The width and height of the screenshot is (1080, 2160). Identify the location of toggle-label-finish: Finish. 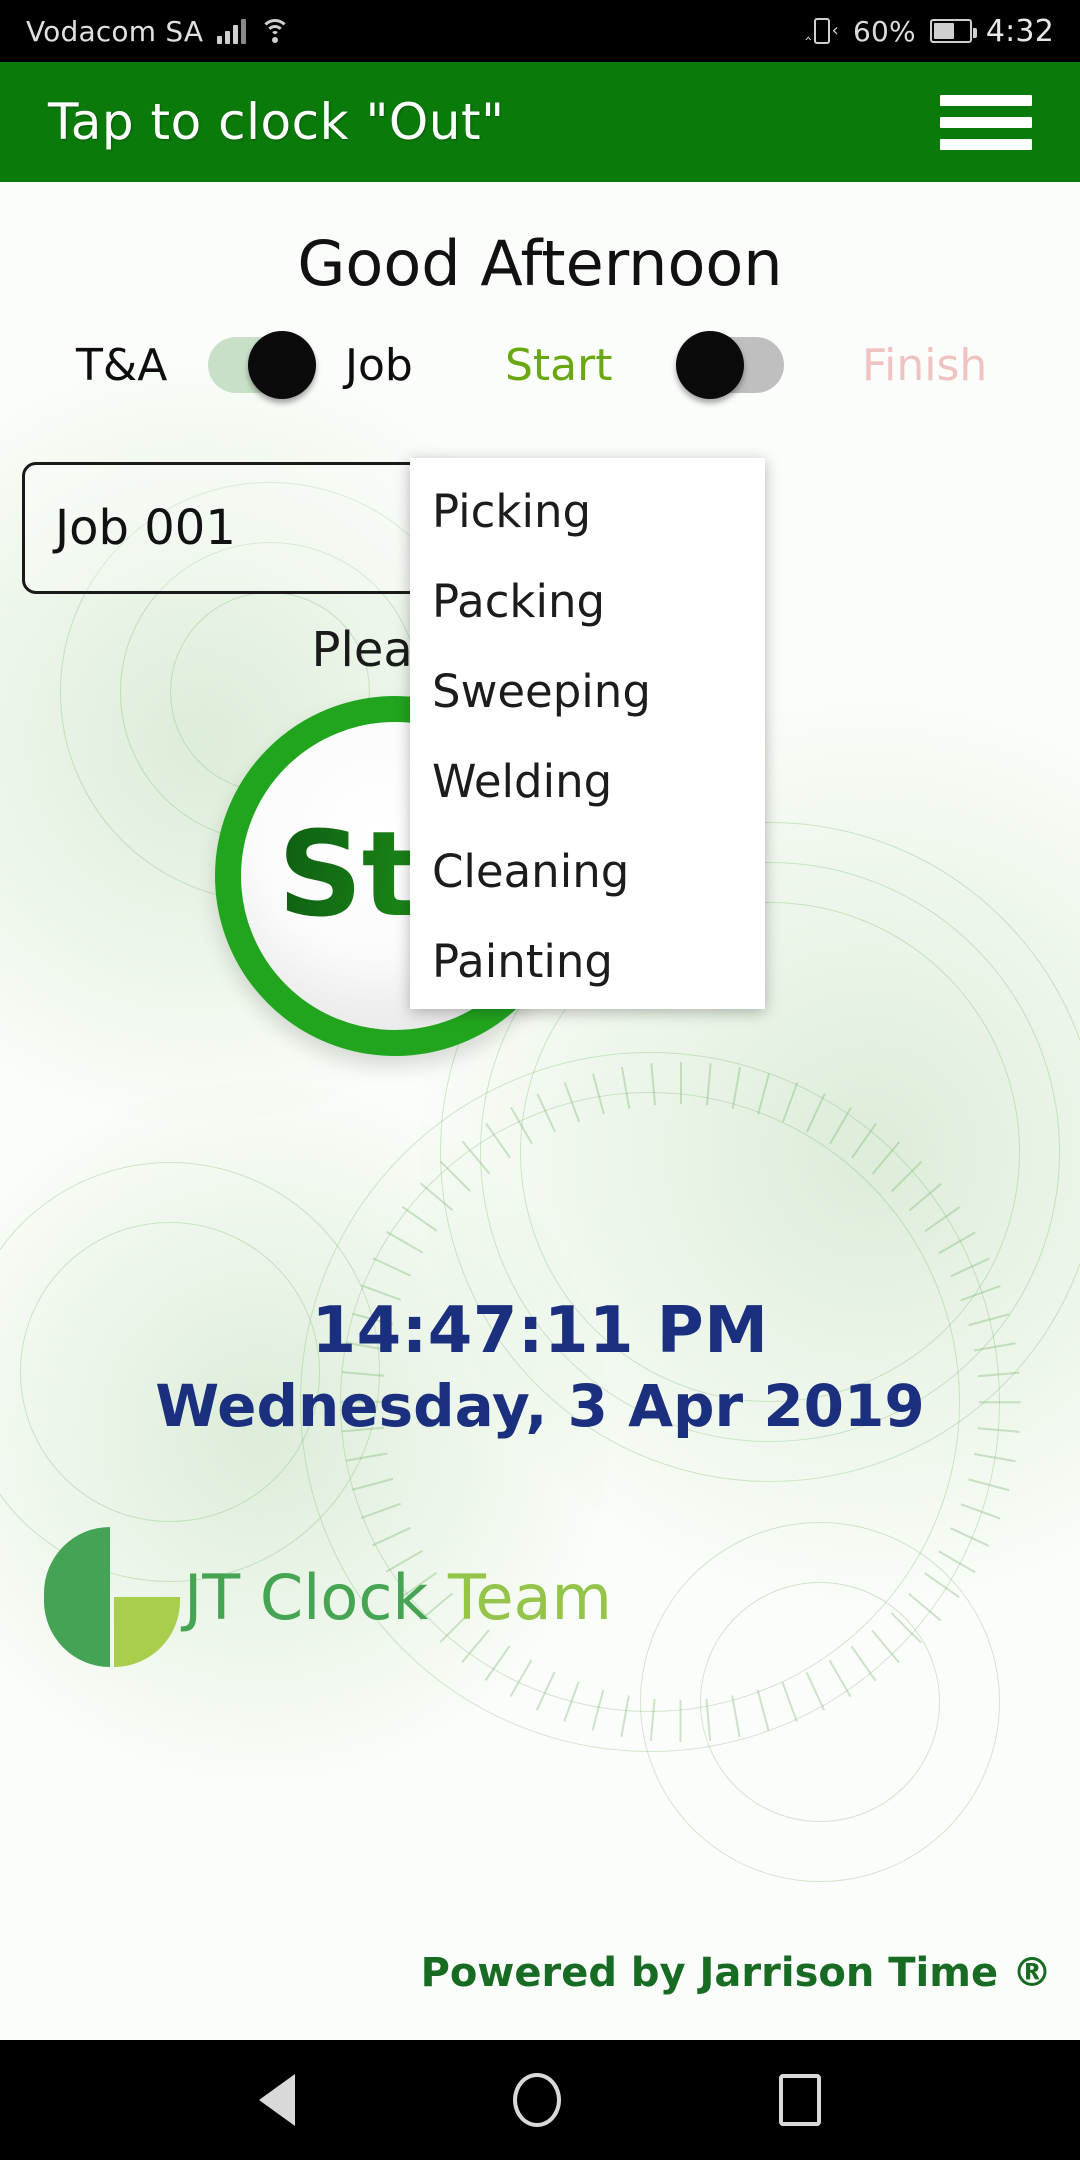
(925, 365).